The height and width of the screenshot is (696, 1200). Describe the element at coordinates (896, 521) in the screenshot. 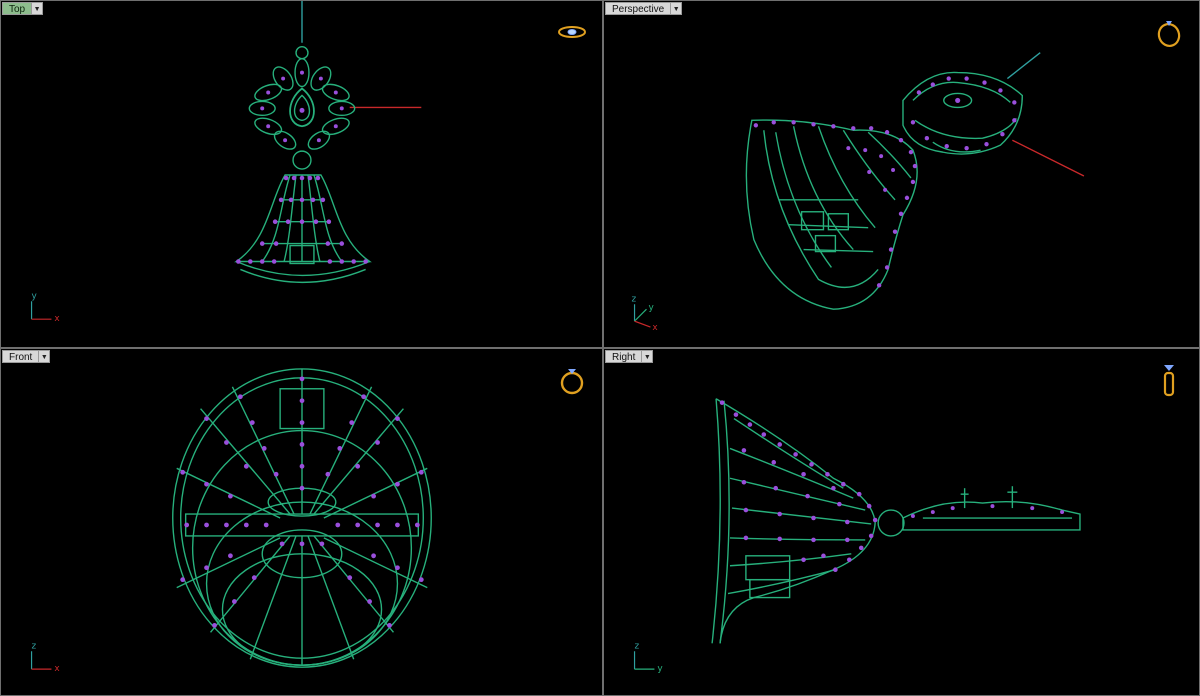

I see `bell-side-wireframe` at that location.